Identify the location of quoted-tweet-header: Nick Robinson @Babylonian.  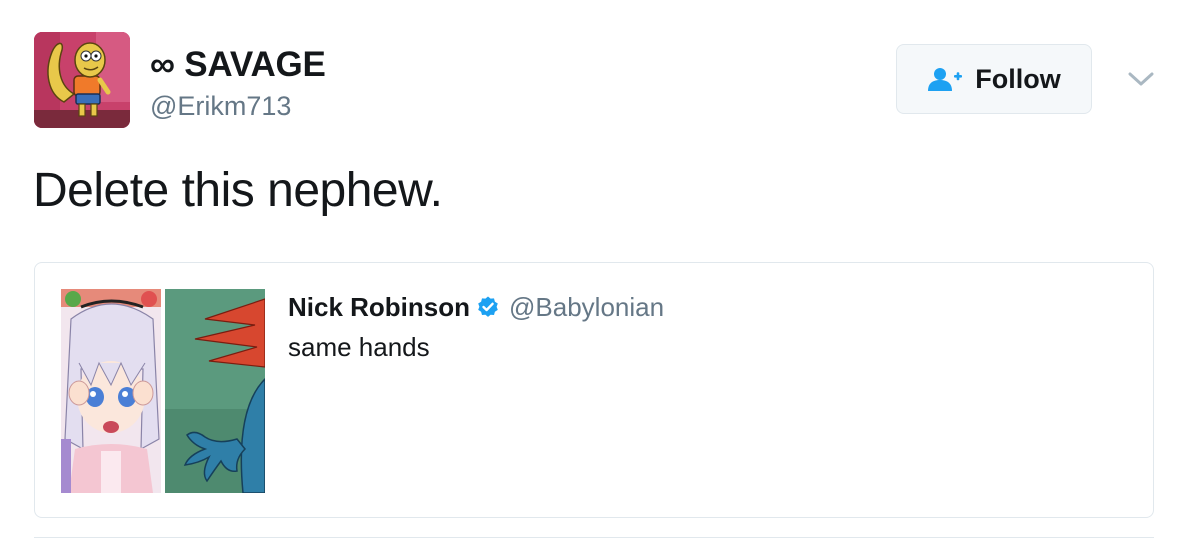
(476, 307).